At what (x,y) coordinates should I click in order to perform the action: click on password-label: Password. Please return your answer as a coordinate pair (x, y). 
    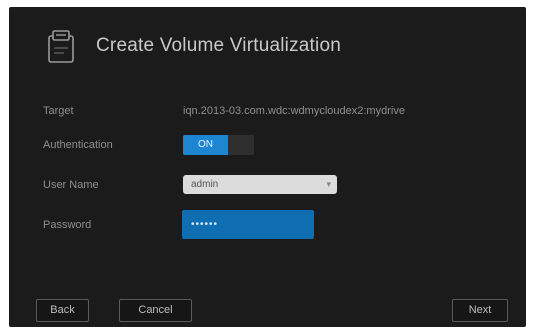
    Looking at the image, I should click on (67, 225).